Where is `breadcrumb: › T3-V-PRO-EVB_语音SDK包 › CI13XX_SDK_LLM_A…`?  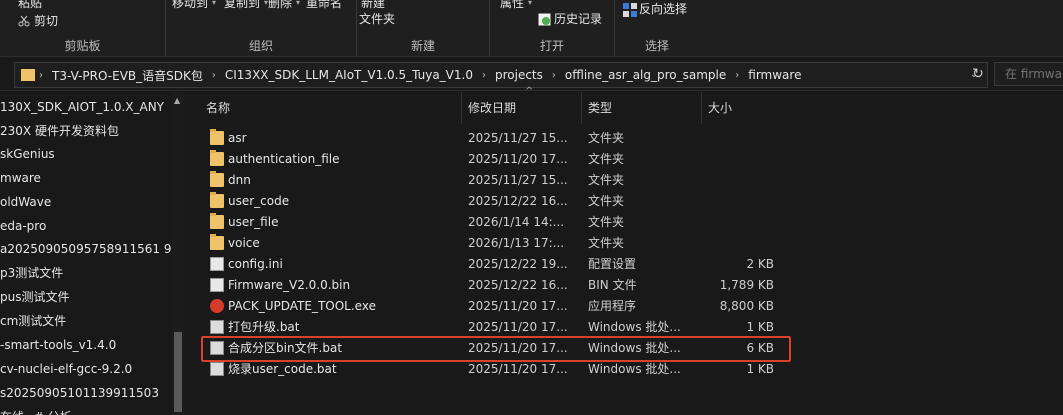 breadcrumb: › T3-V-PRO-EVB_语音SDK包 › CI13XX_SDK_LLM_A… is located at coordinates (501, 75).